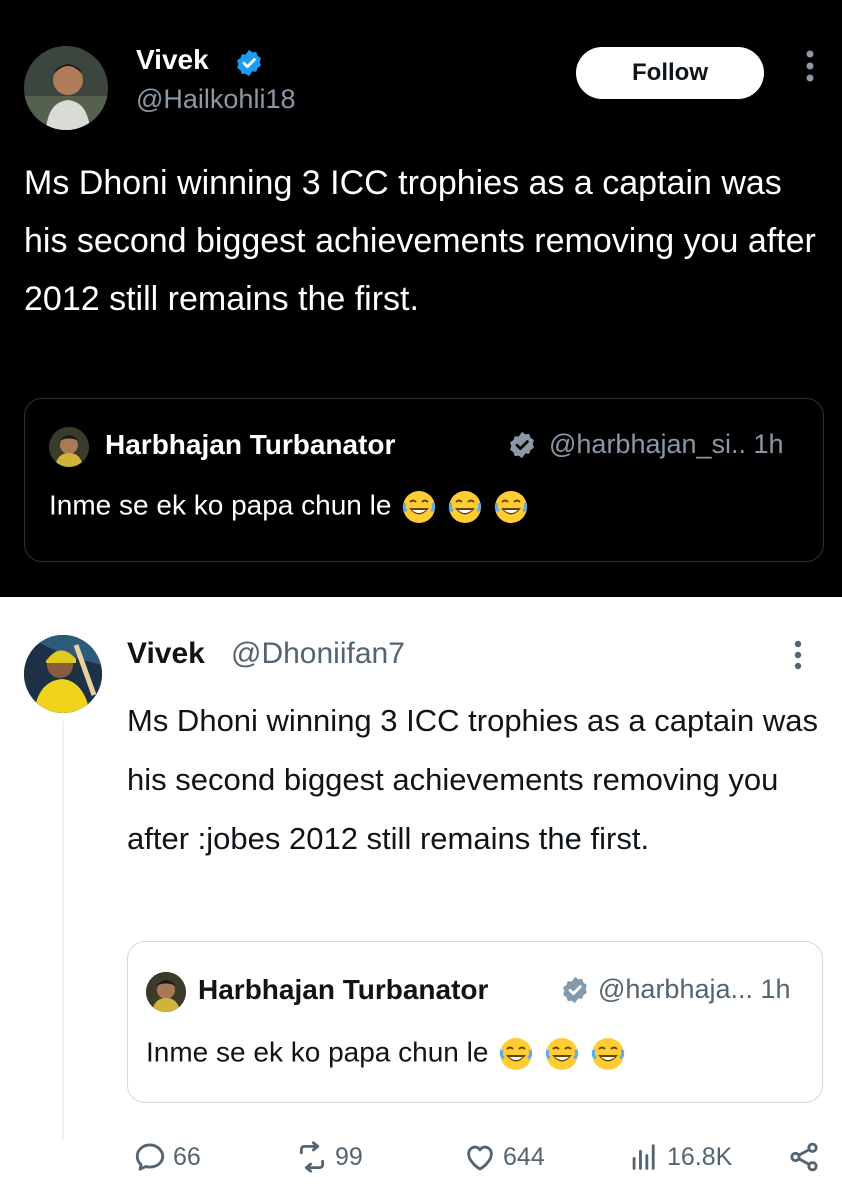  What do you see at coordinates (312, 1157) in the screenshot?
I see `repost-icon` at bounding box center [312, 1157].